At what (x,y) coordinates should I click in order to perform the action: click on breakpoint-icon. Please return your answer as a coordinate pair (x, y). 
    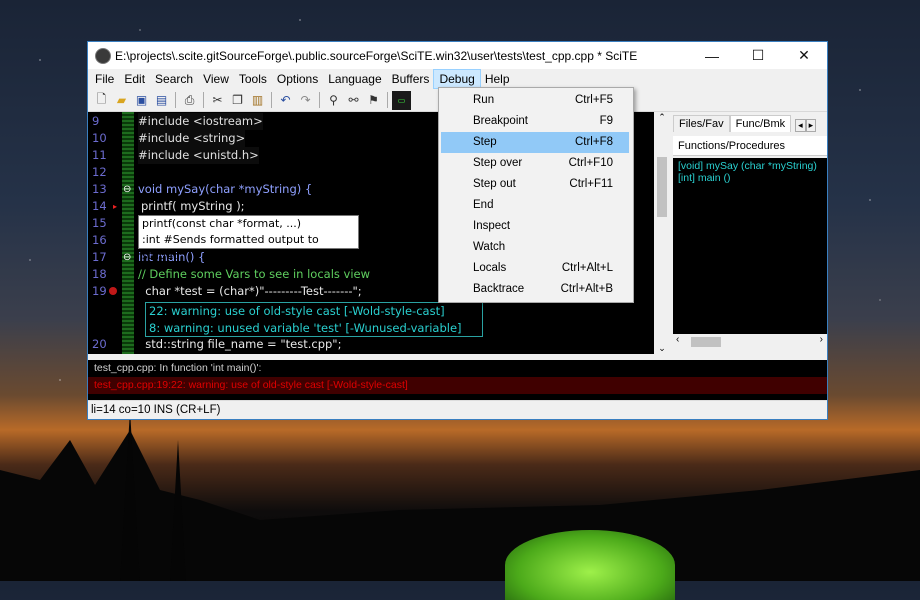
    Looking at the image, I should click on (113, 291).